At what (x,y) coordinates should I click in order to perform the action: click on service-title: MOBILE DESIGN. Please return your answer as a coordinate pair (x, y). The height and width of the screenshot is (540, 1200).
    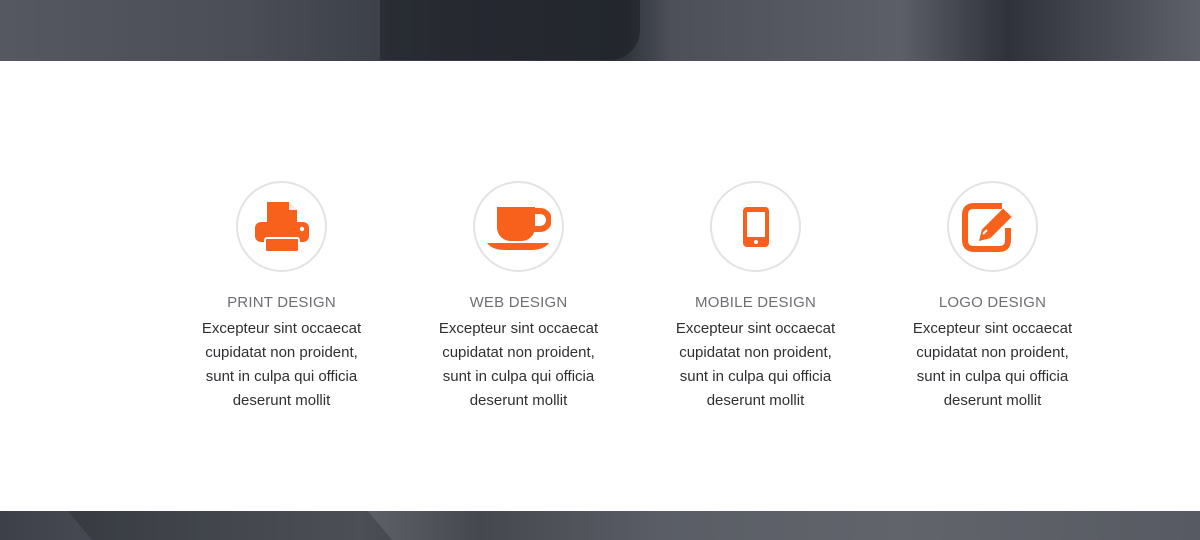
    Looking at the image, I should click on (755, 302).